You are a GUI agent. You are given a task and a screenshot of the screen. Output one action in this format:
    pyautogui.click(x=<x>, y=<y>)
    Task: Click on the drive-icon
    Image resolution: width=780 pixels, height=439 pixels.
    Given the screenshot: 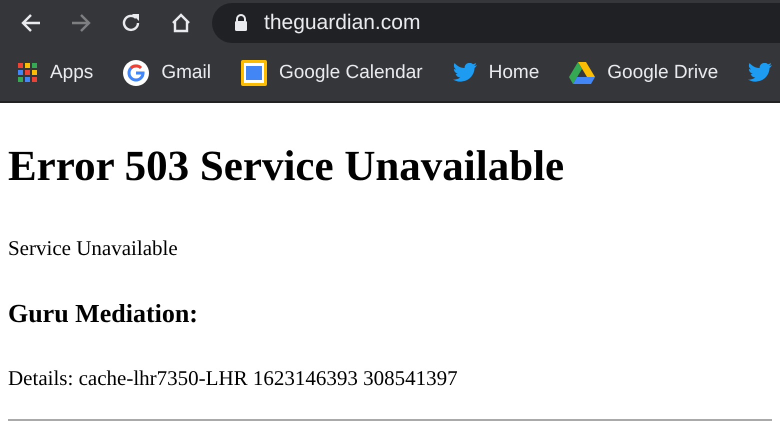 What is the action you would take?
    pyautogui.click(x=582, y=73)
    